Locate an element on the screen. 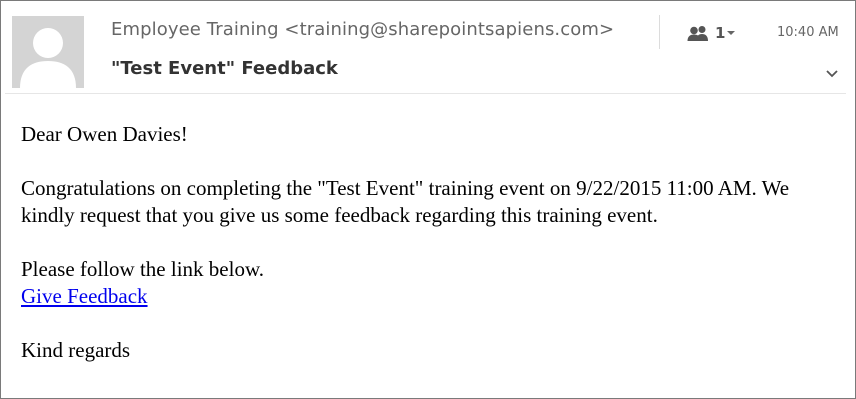 The image size is (856, 399). expand-header-button is located at coordinates (832, 73).